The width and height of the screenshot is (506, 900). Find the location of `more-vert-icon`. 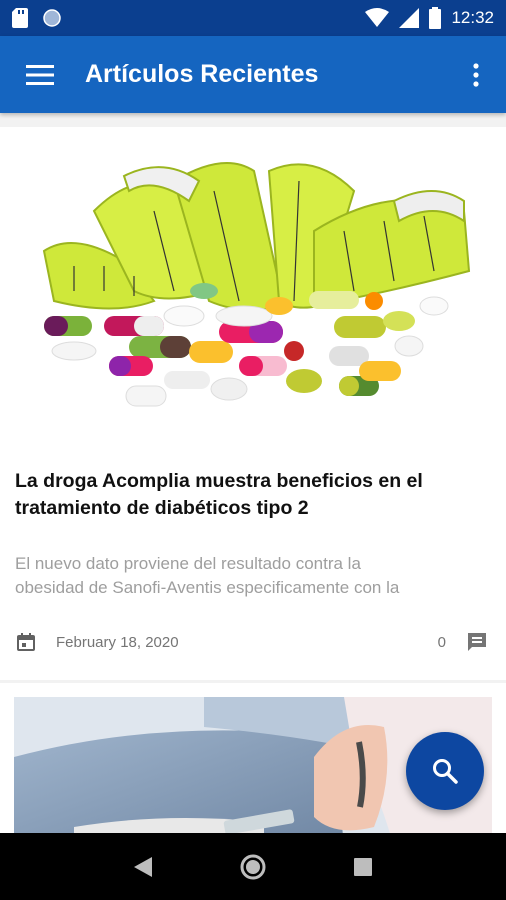

more-vert-icon is located at coordinates (476, 74).